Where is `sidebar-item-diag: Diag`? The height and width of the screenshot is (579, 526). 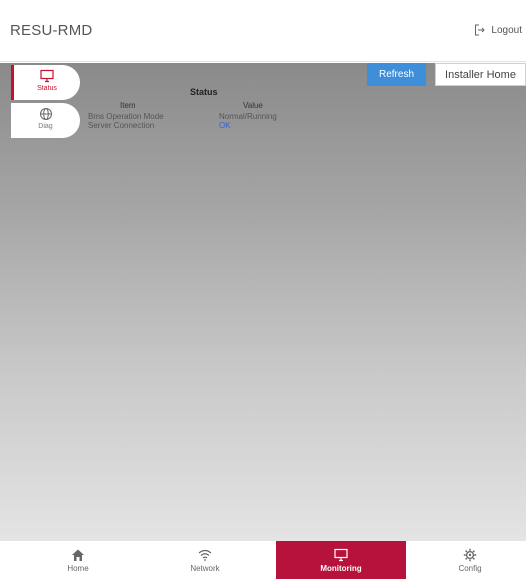
sidebar-item-diag: Diag is located at coordinates (45, 120).